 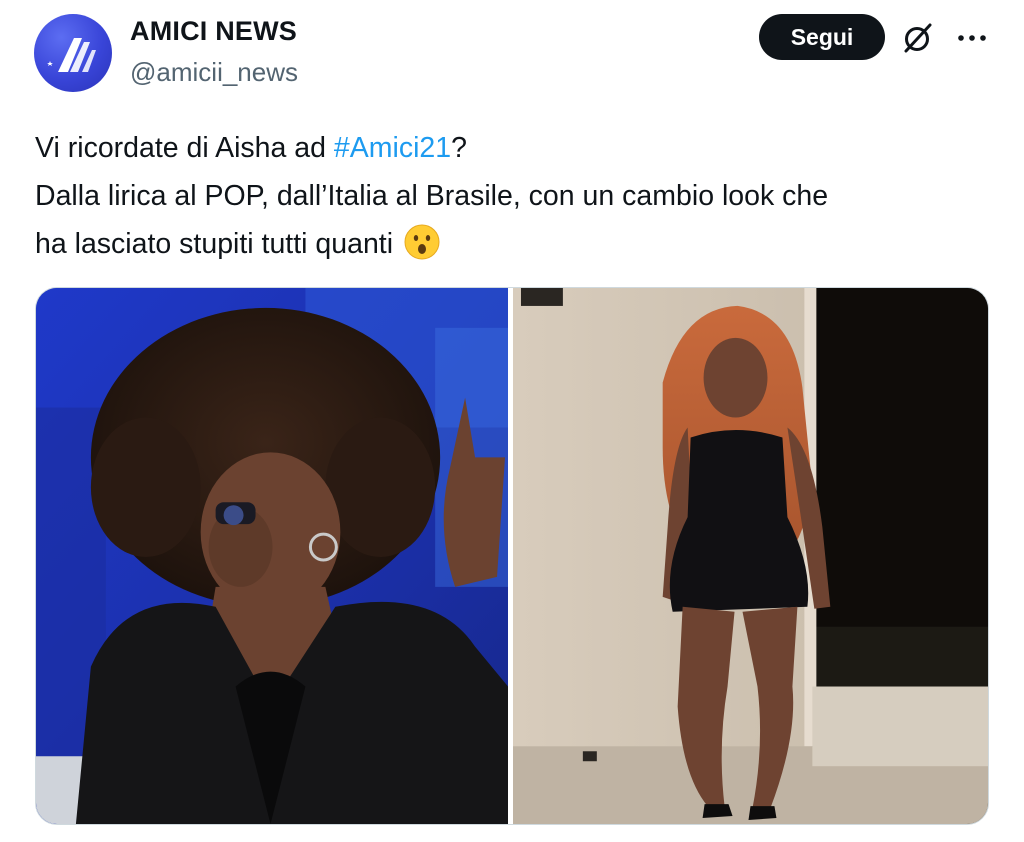 What do you see at coordinates (918, 38) in the screenshot?
I see `grok-icon` at bounding box center [918, 38].